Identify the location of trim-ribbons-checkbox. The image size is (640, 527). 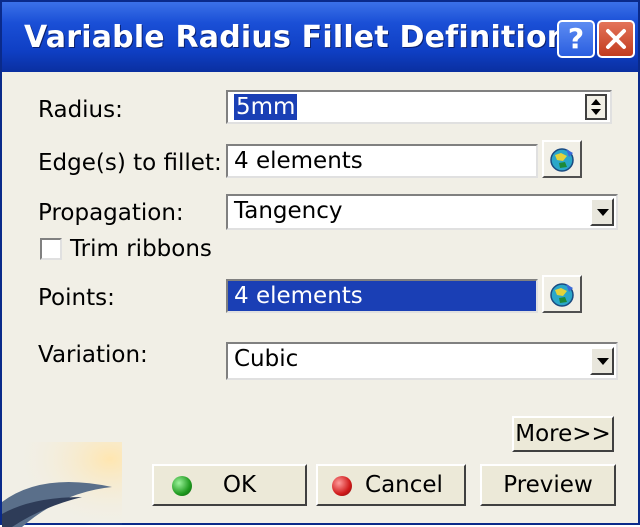
(51, 249).